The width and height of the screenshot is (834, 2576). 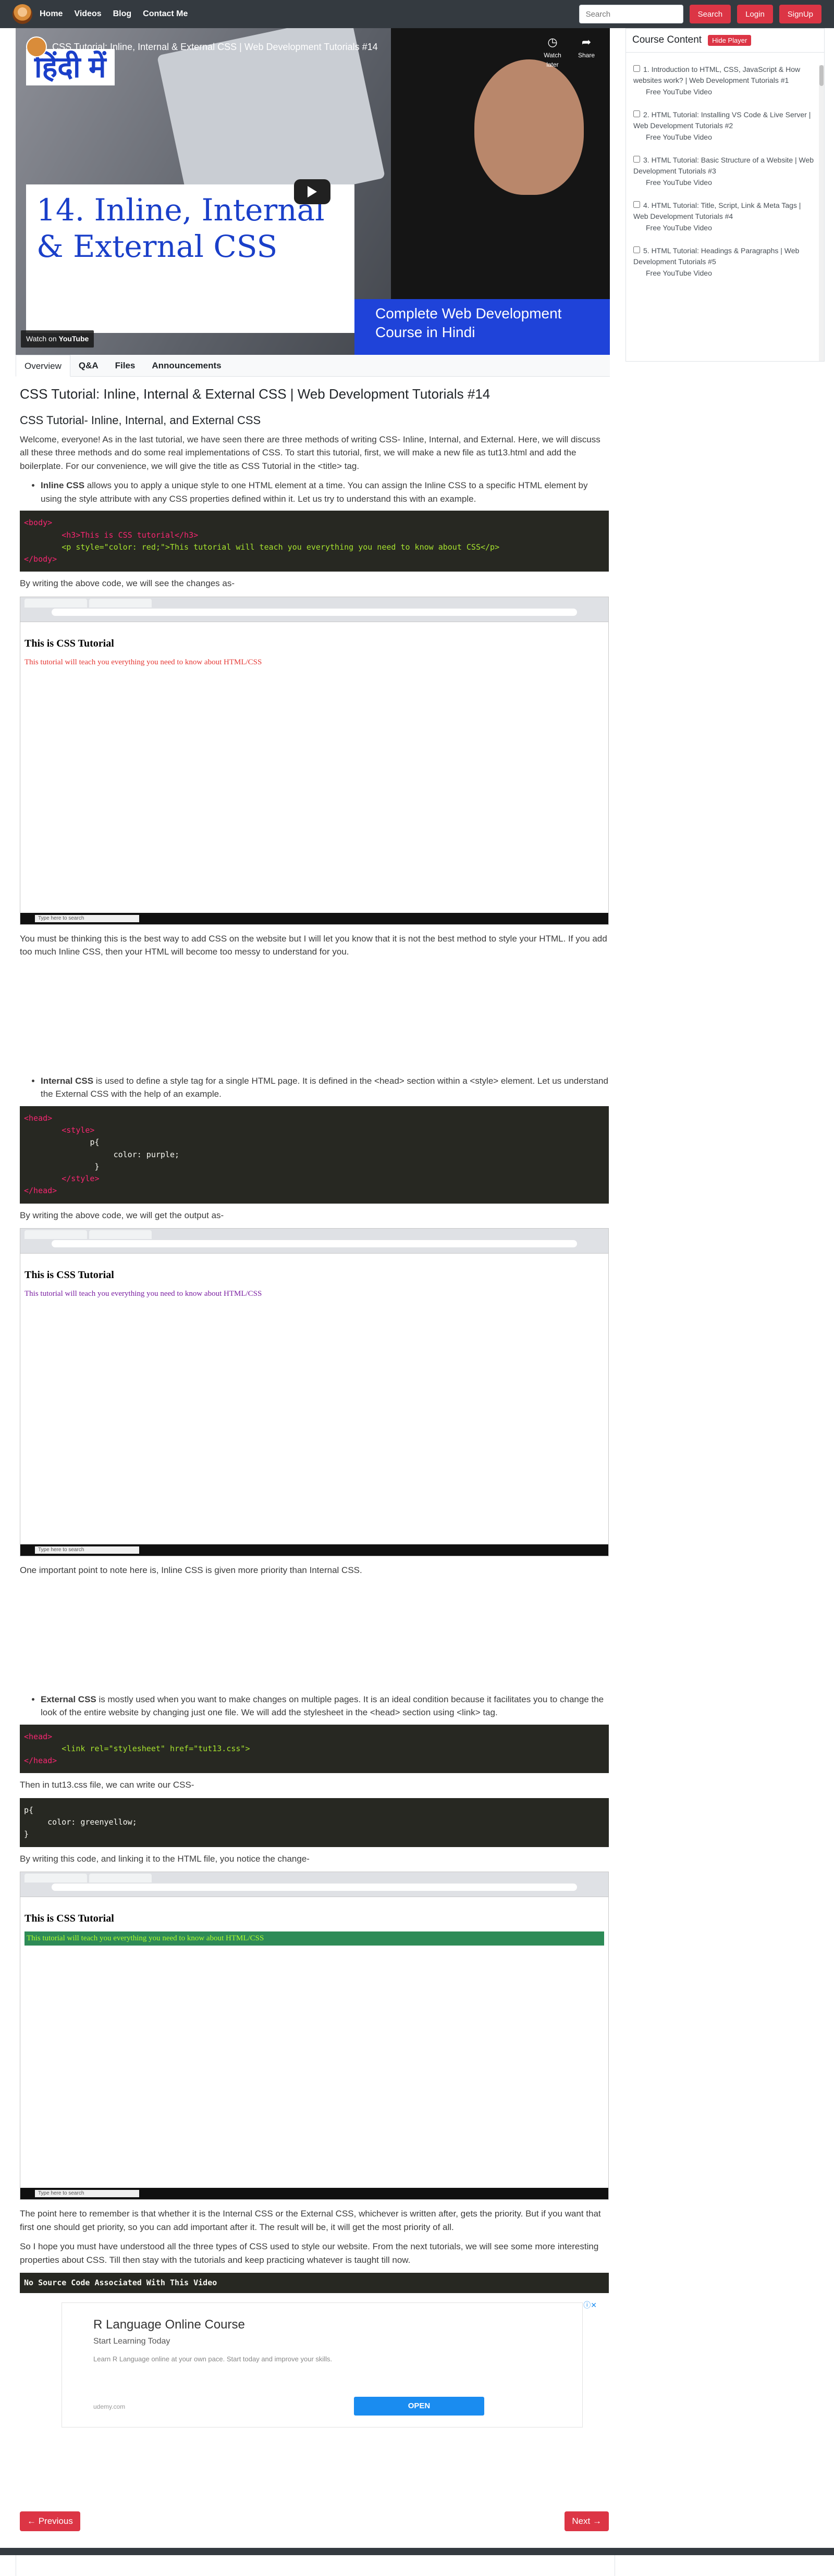 I want to click on sidebar-header: Course Content Hide Player, so click(x=725, y=41).